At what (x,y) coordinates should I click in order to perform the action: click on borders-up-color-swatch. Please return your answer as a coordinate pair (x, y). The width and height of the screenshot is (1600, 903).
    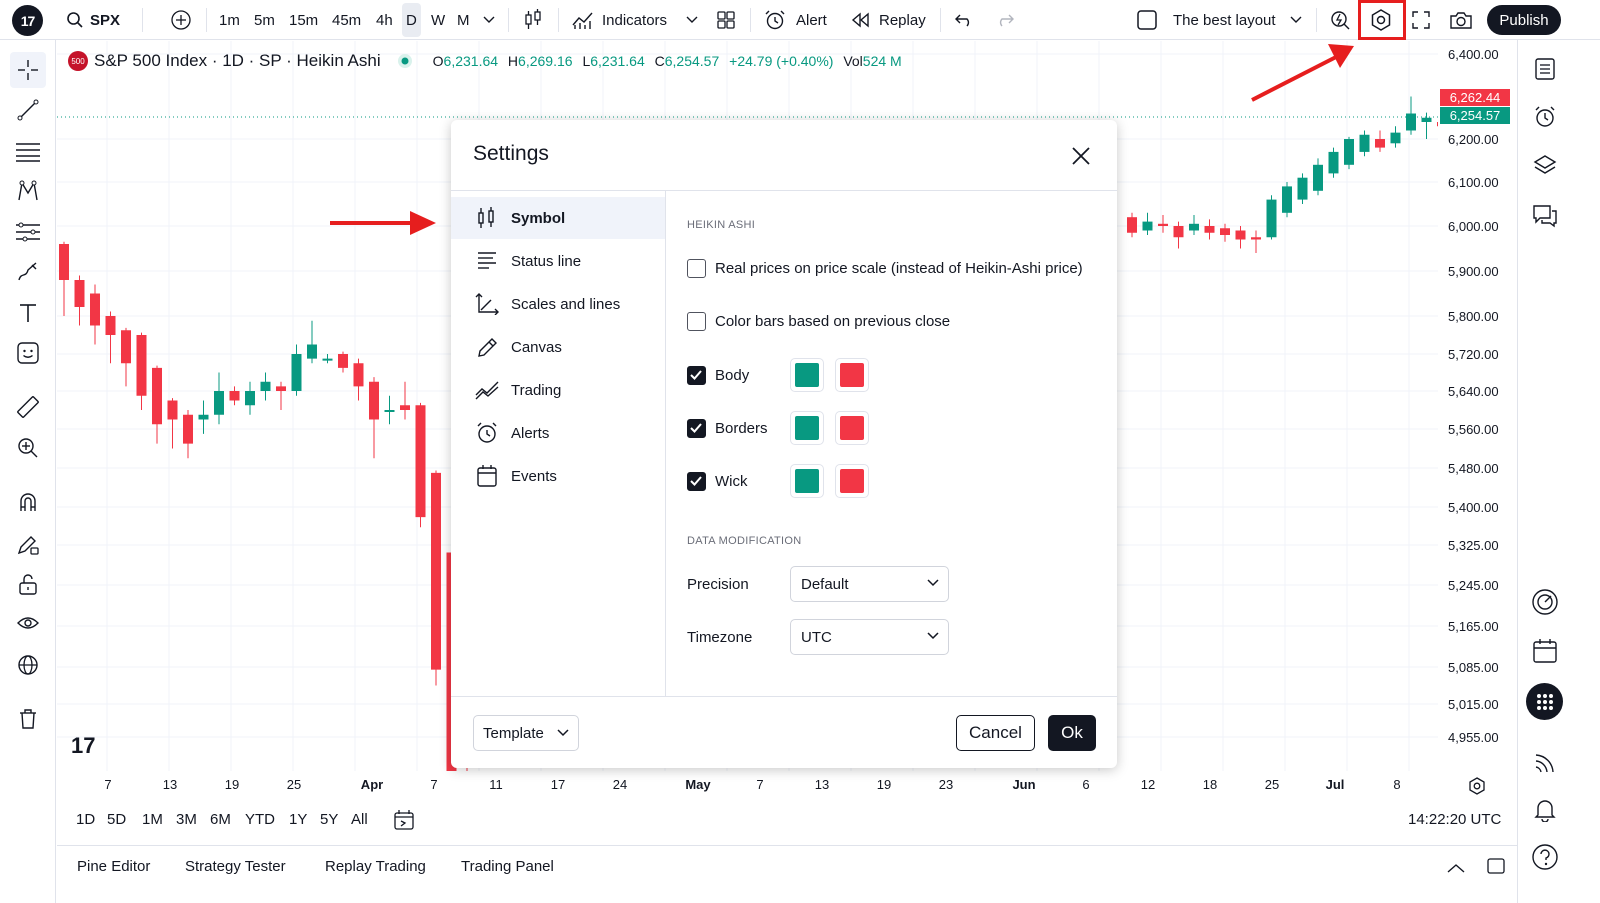
    Looking at the image, I should click on (807, 428).